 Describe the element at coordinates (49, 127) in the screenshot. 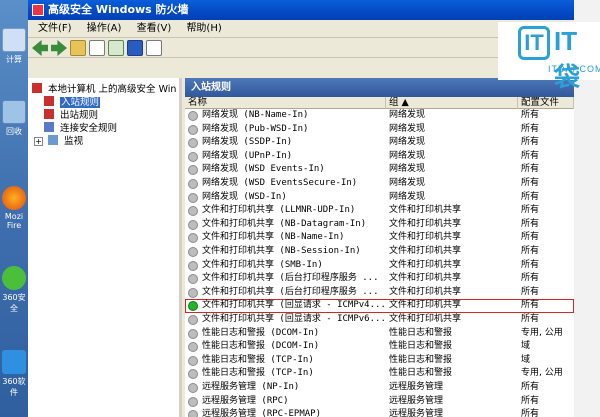

I see `connection-security-icon` at that location.